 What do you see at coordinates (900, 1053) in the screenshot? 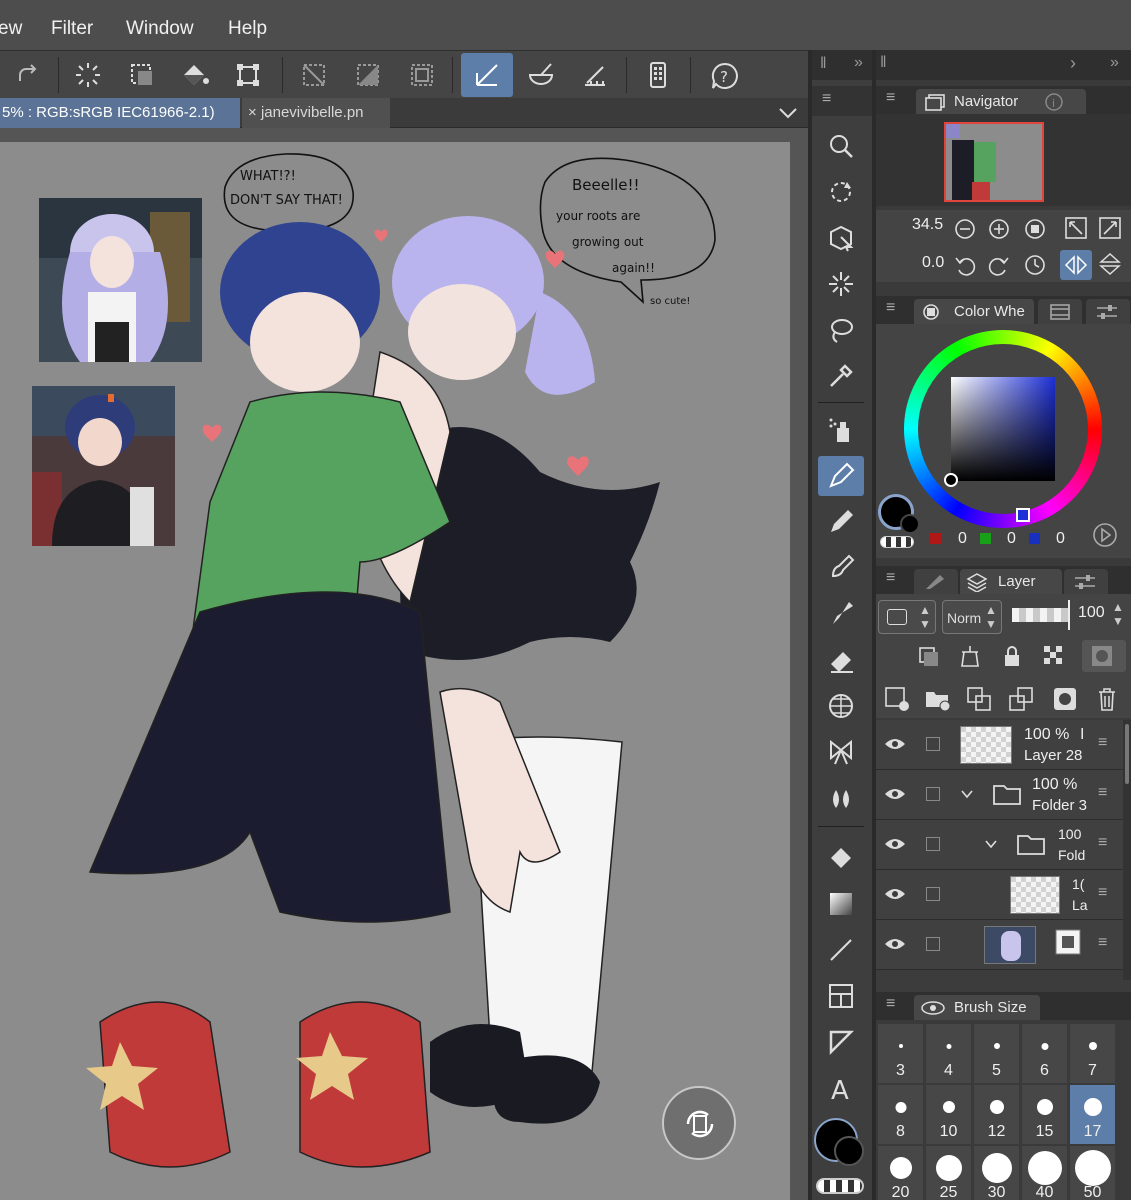
I see `brush-size-option: 3` at bounding box center [900, 1053].